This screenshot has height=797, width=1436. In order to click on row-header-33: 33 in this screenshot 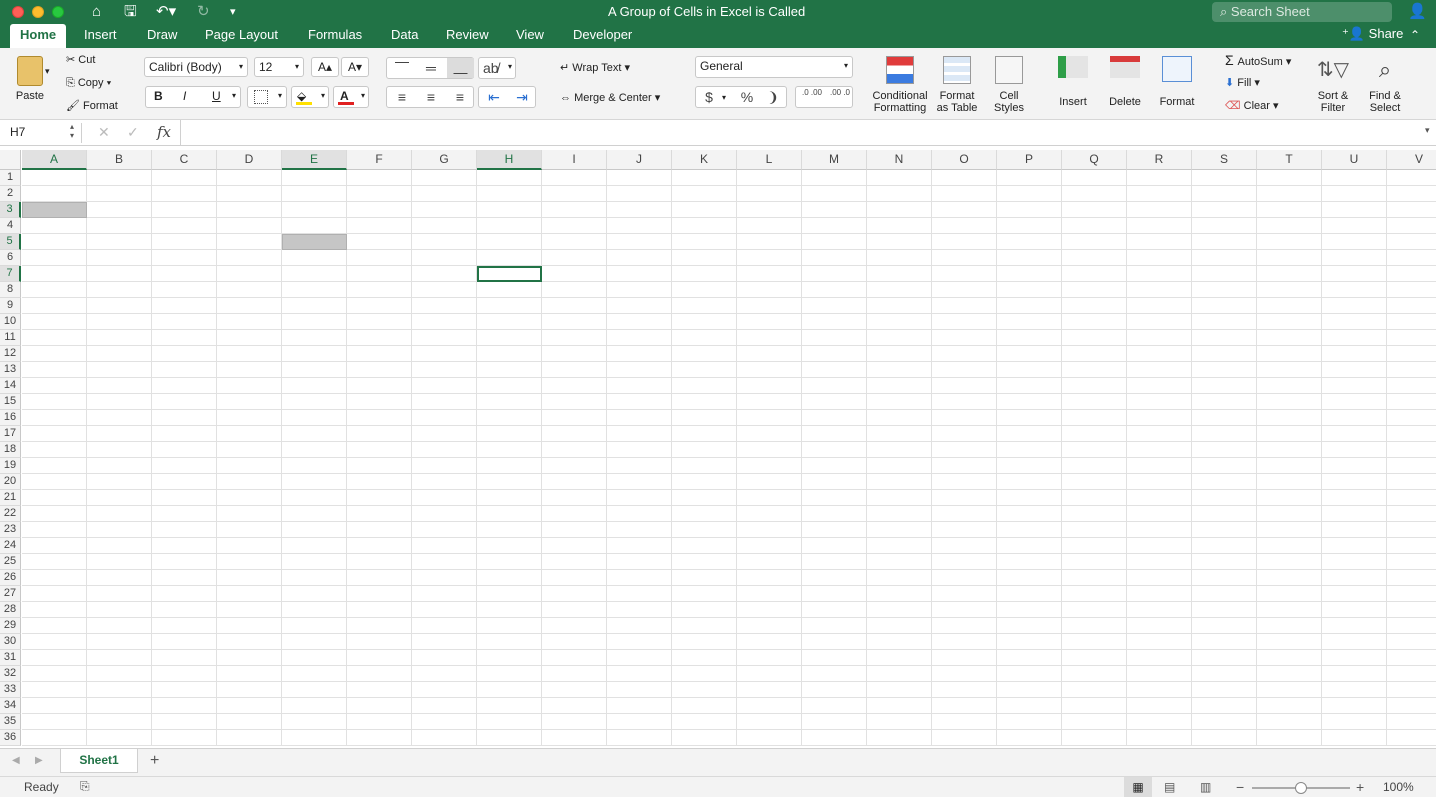, I will do `click(10, 690)`.